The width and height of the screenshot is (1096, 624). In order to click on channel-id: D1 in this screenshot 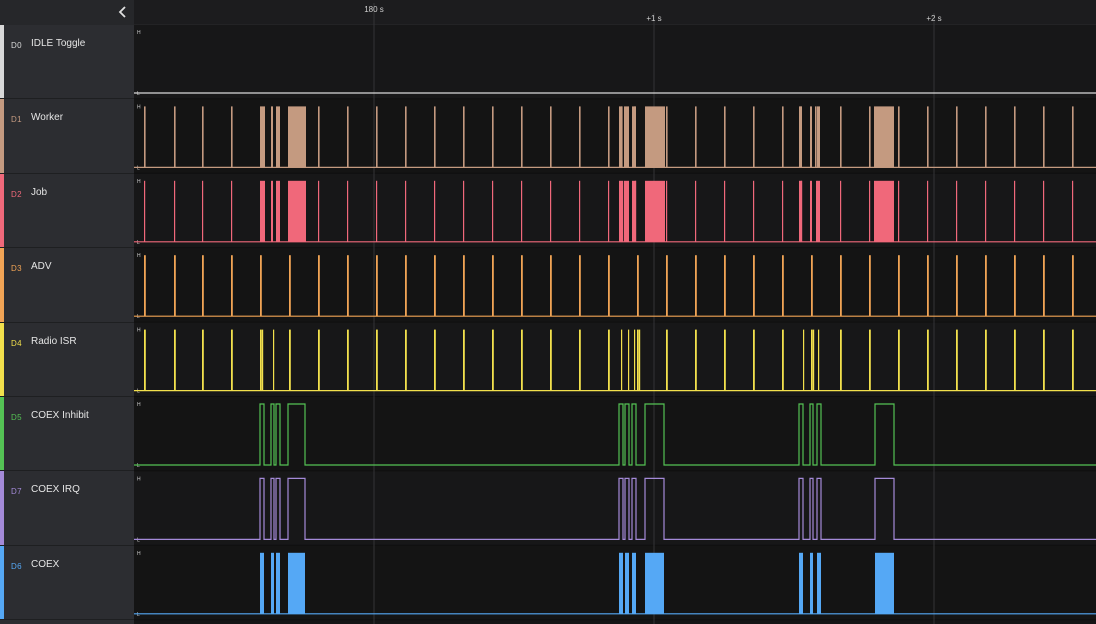, I will do `click(16, 120)`.